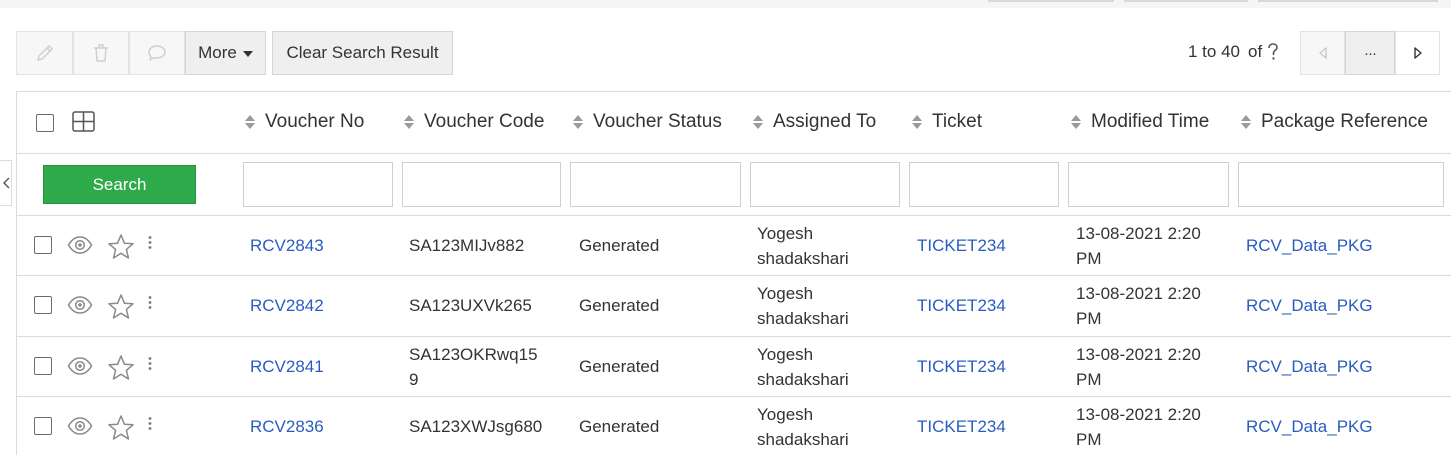 This screenshot has height=455, width=1451. I want to click on voucher-no-link: RCV2842, so click(287, 305).